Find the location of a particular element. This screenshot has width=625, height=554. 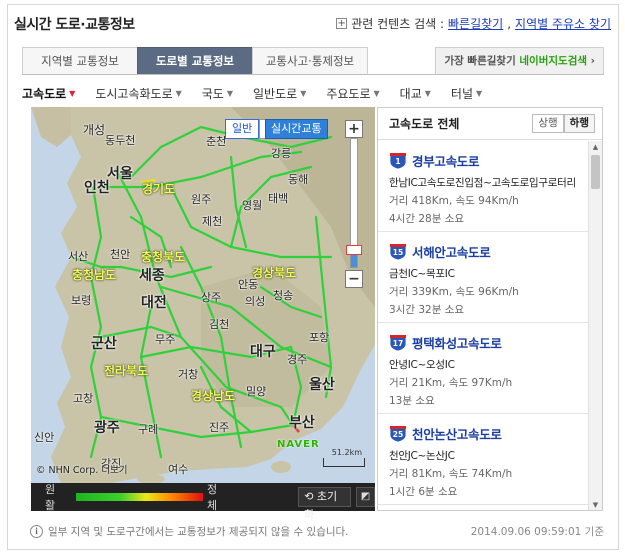

expressway-section: 한남IC고속도로진입점~고속도로입구로터리 is located at coordinates (482, 183).